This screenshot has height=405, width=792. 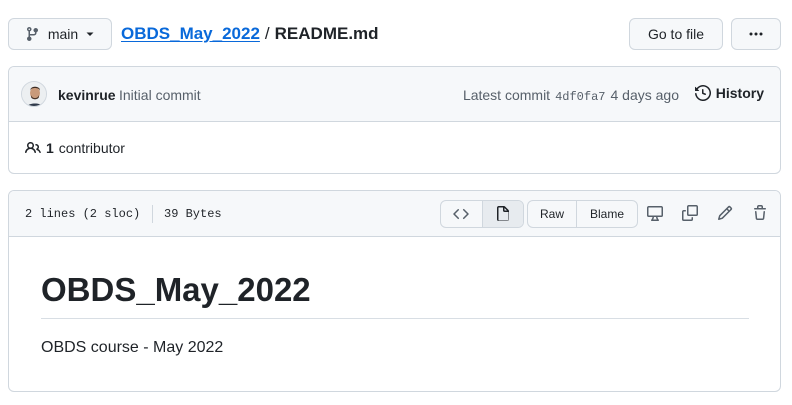 What do you see at coordinates (739, 93) in the screenshot?
I see `history-label: History` at bounding box center [739, 93].